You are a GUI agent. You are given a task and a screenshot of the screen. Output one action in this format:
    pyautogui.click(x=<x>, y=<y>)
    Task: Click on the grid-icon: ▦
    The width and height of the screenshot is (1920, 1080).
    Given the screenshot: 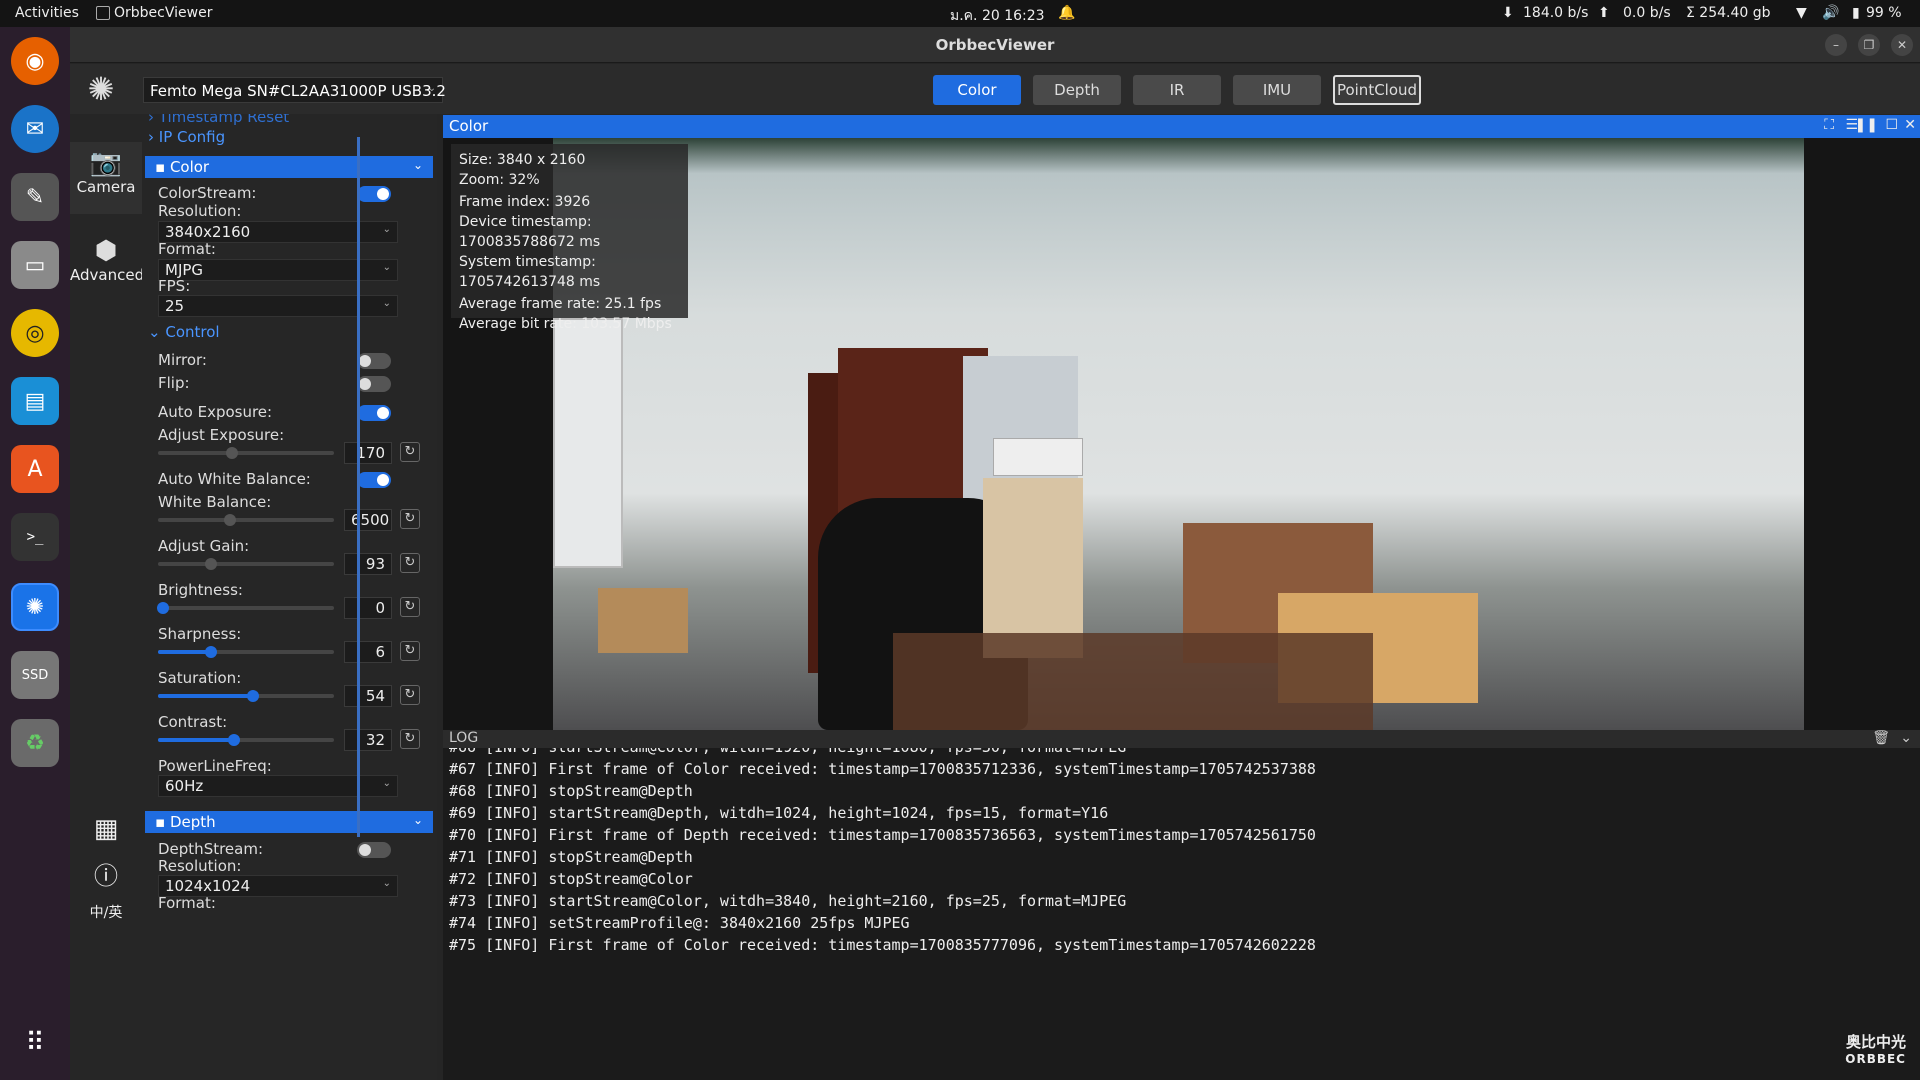 What is the action you would take?
    pyautogui.click(x=106, y=829)
    